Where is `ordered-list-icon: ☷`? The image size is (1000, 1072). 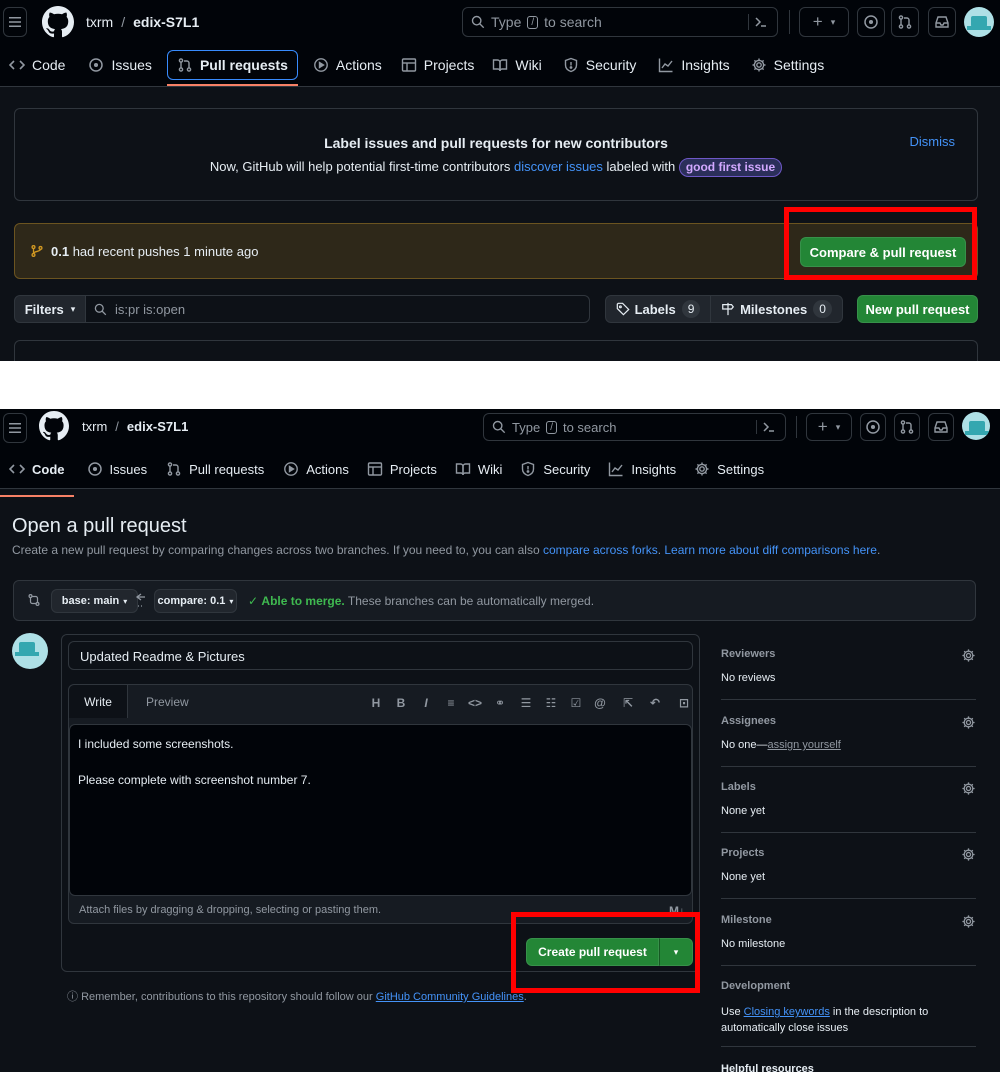
ordered-list-icon: ☷ is located at coordinates (551, 703).